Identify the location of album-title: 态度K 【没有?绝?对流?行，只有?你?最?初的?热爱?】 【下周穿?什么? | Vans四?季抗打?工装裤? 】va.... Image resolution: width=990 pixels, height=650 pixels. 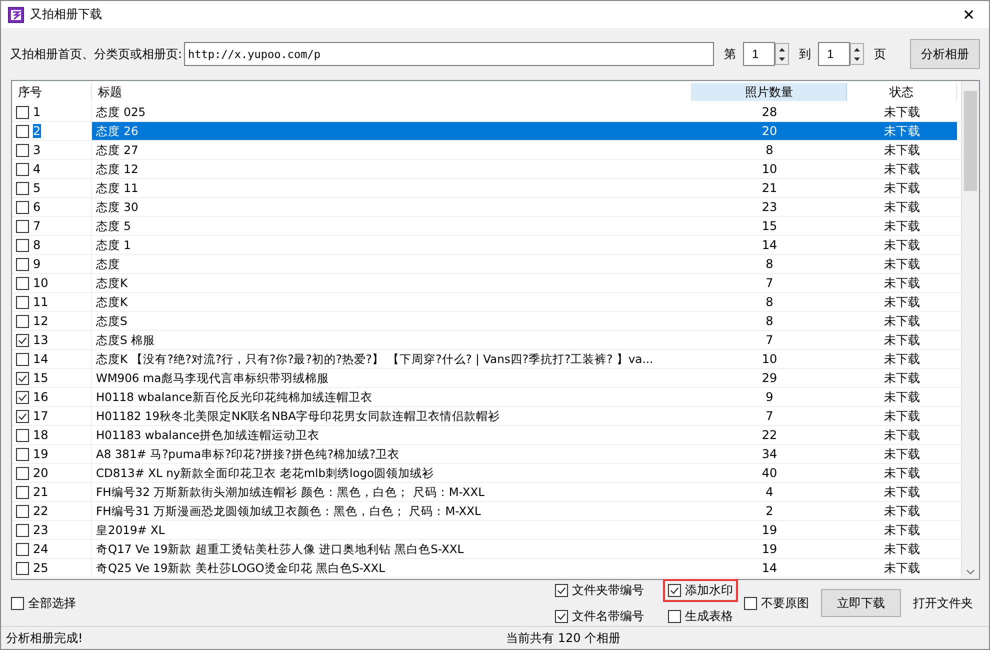
(375, 359).